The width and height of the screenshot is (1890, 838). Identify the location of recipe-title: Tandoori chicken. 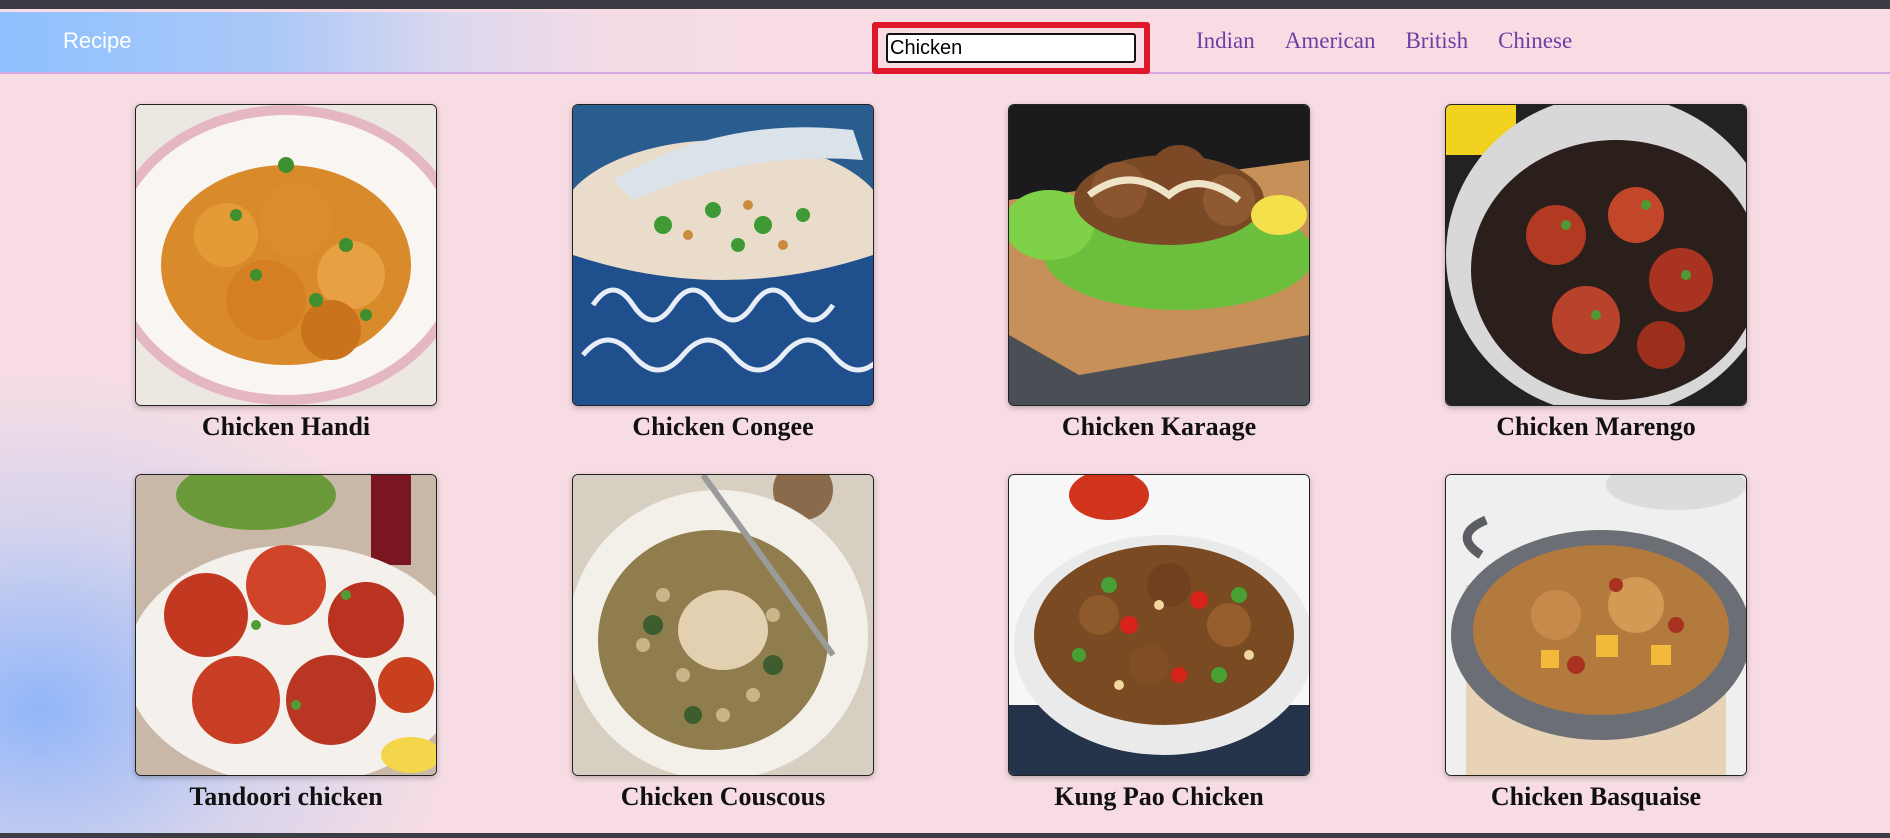
(286, 797).